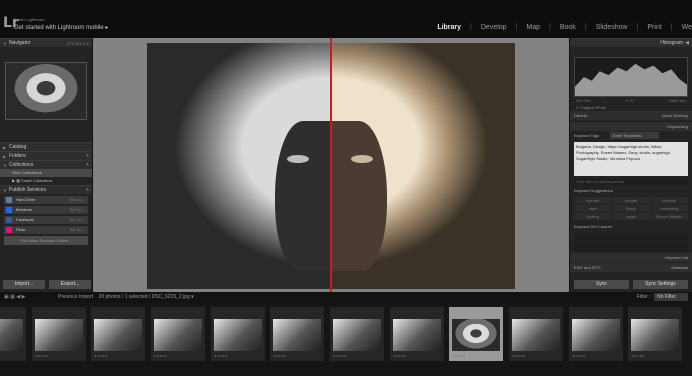 The image size is (692, 376). I want to click on expand-icon: ▶, so click(5, 147).